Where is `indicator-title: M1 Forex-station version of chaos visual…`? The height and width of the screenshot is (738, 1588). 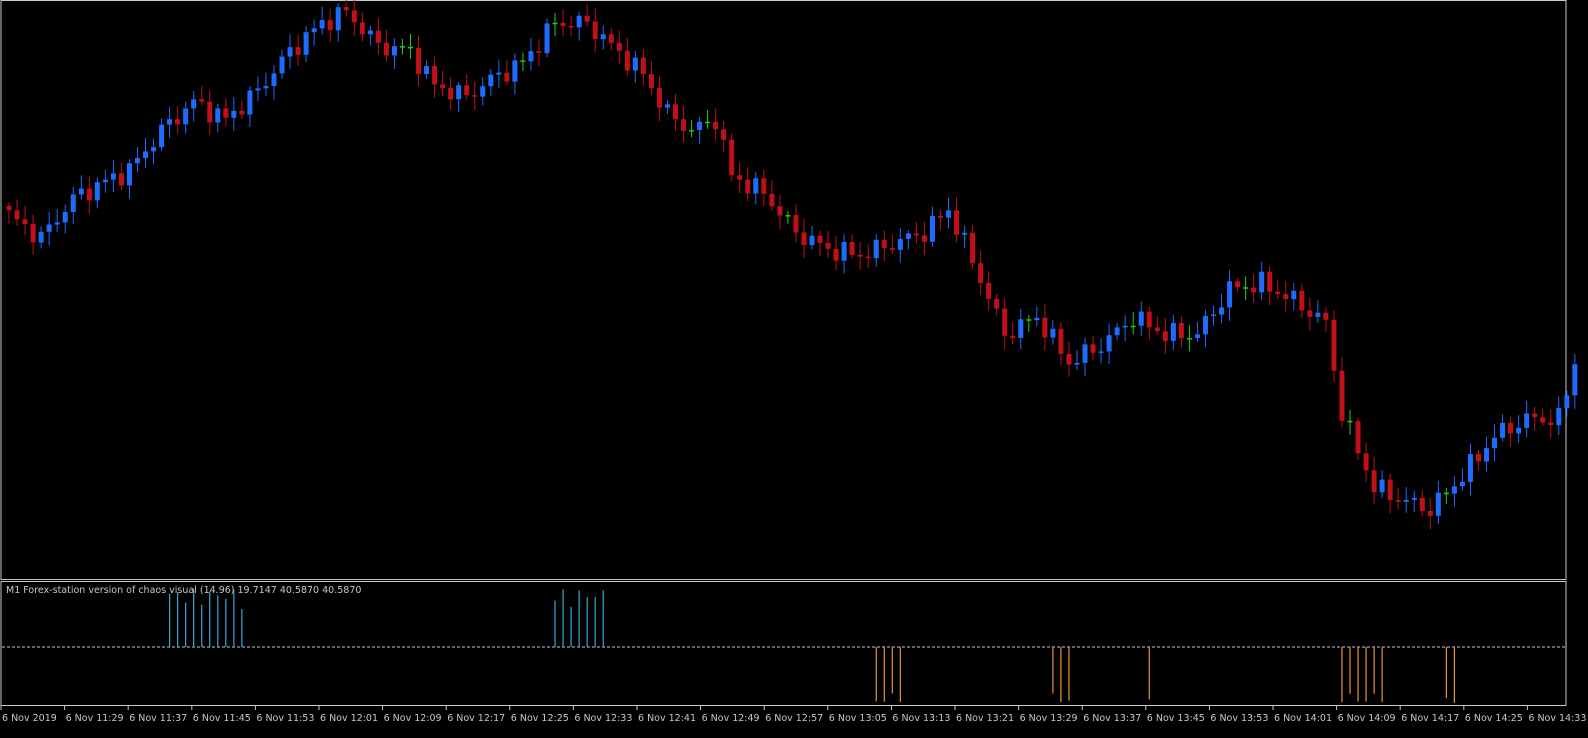
indicator-title: M1 Forex-station version of chaos visual… is located at coordinates (184, 590).